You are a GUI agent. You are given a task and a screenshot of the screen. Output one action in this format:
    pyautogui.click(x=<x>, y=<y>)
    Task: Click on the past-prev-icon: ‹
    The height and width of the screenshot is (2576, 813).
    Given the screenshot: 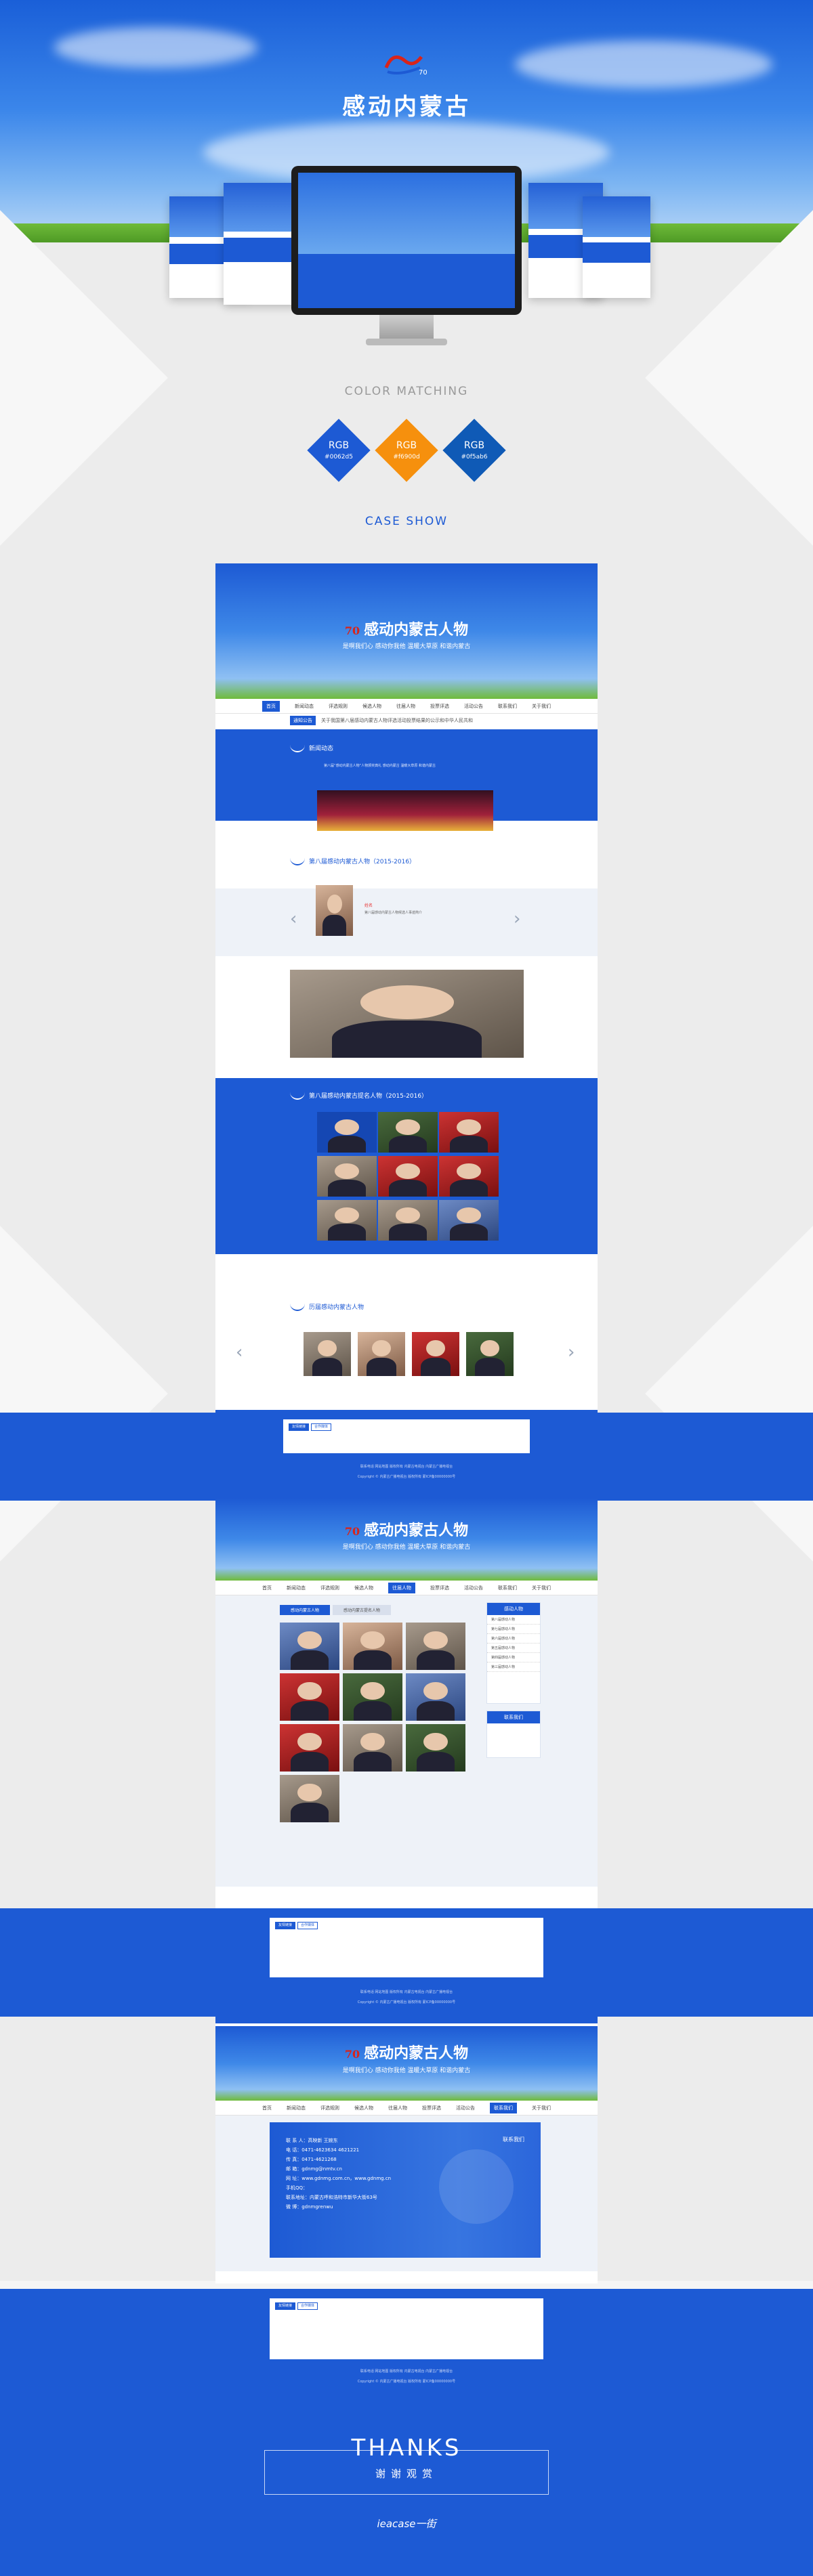 What is the action you would take?
    pyautogui.click(x=239, y=1352)
    